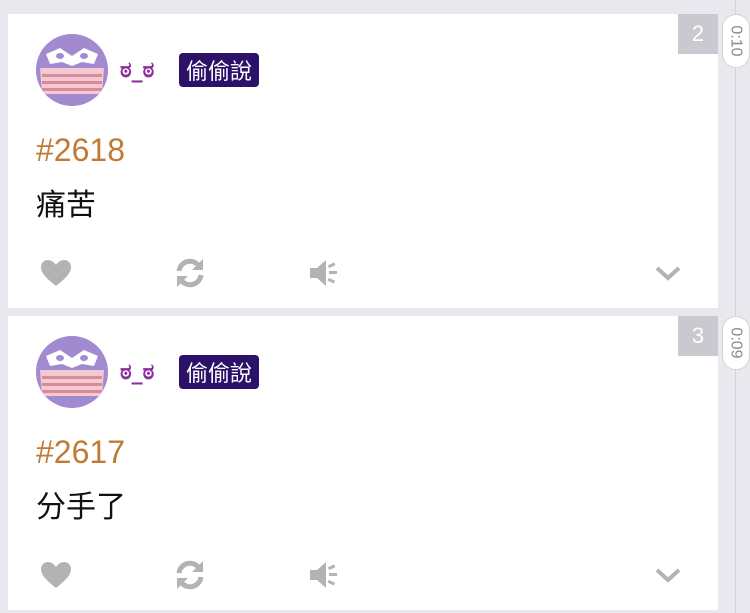 This screenshot has width=750, height=613. Describe the element at coordinates (735, 306) in the screenshot. I see `timeline-line` at that location.